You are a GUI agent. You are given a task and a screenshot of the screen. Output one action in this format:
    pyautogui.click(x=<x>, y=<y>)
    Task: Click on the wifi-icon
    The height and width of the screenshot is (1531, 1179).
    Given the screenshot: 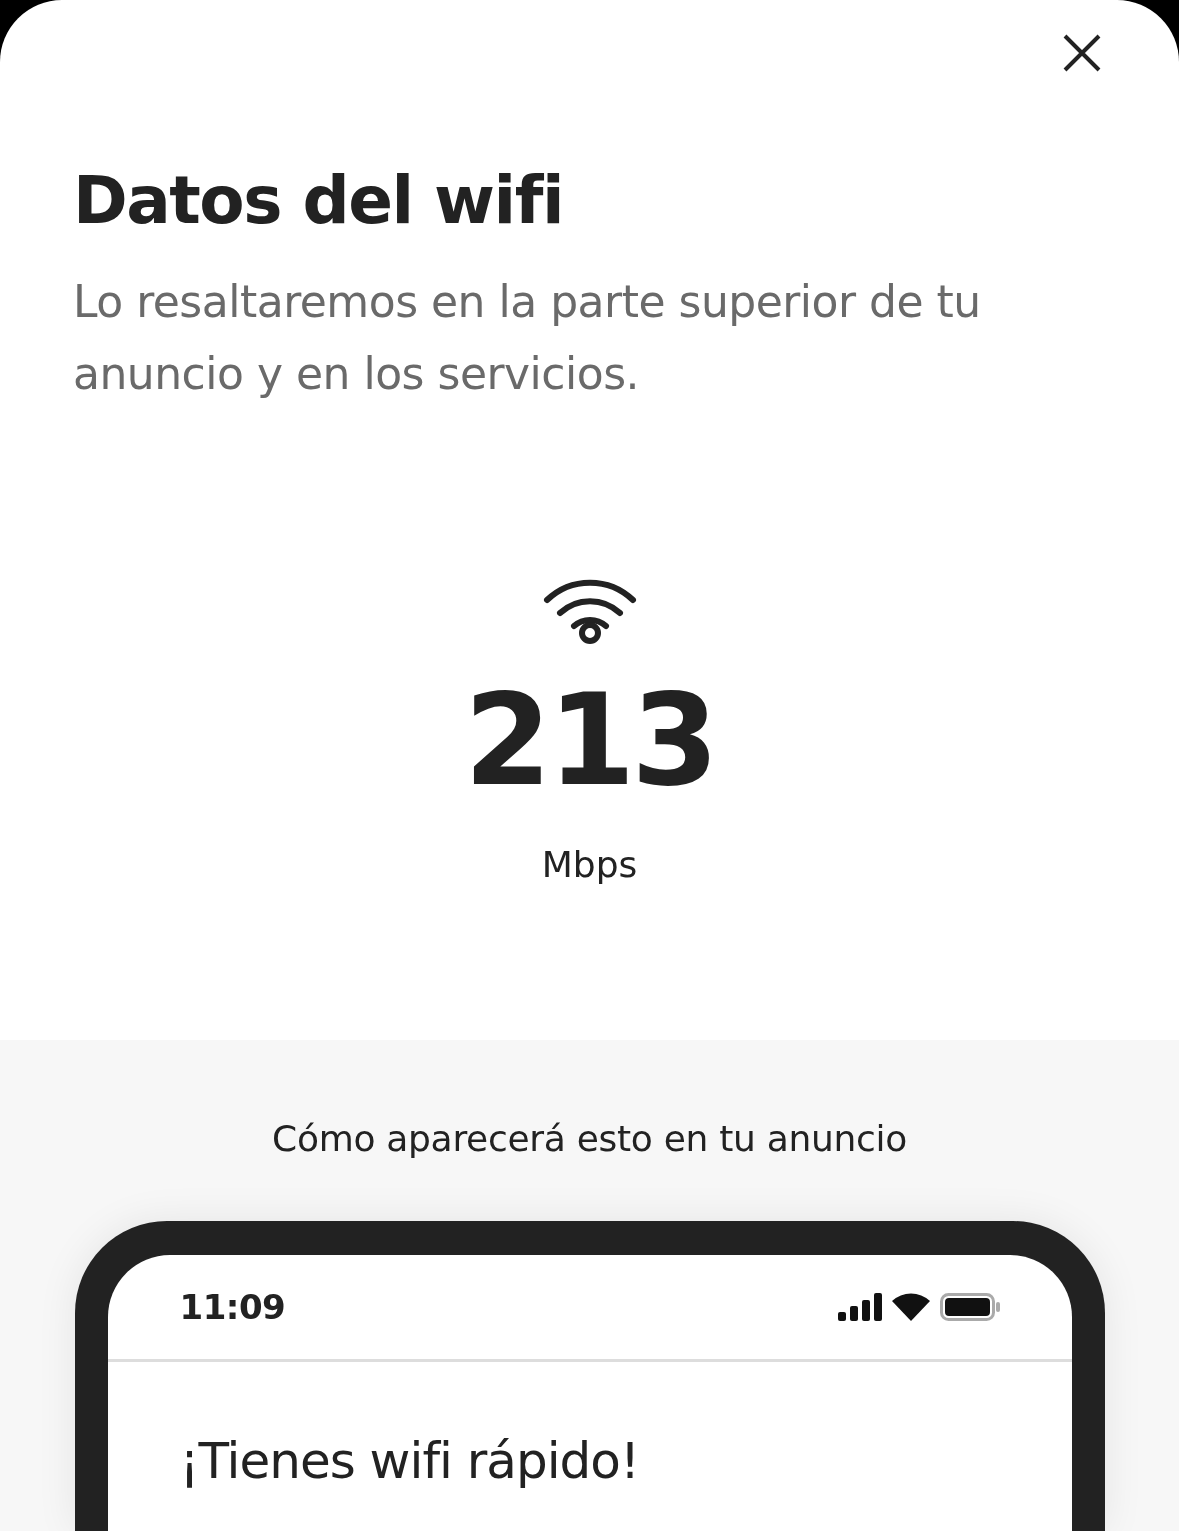 What is the action you would take?
    pyautogui.click(x=910, y=1307)
    